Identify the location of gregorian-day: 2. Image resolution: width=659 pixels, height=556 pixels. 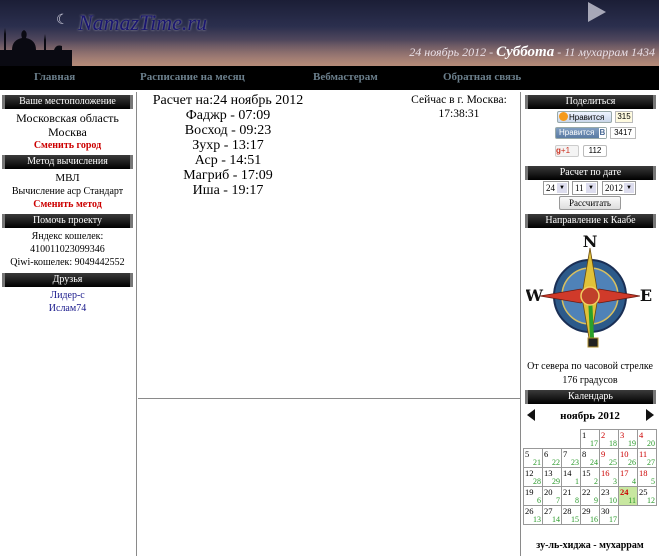
(603, 435).